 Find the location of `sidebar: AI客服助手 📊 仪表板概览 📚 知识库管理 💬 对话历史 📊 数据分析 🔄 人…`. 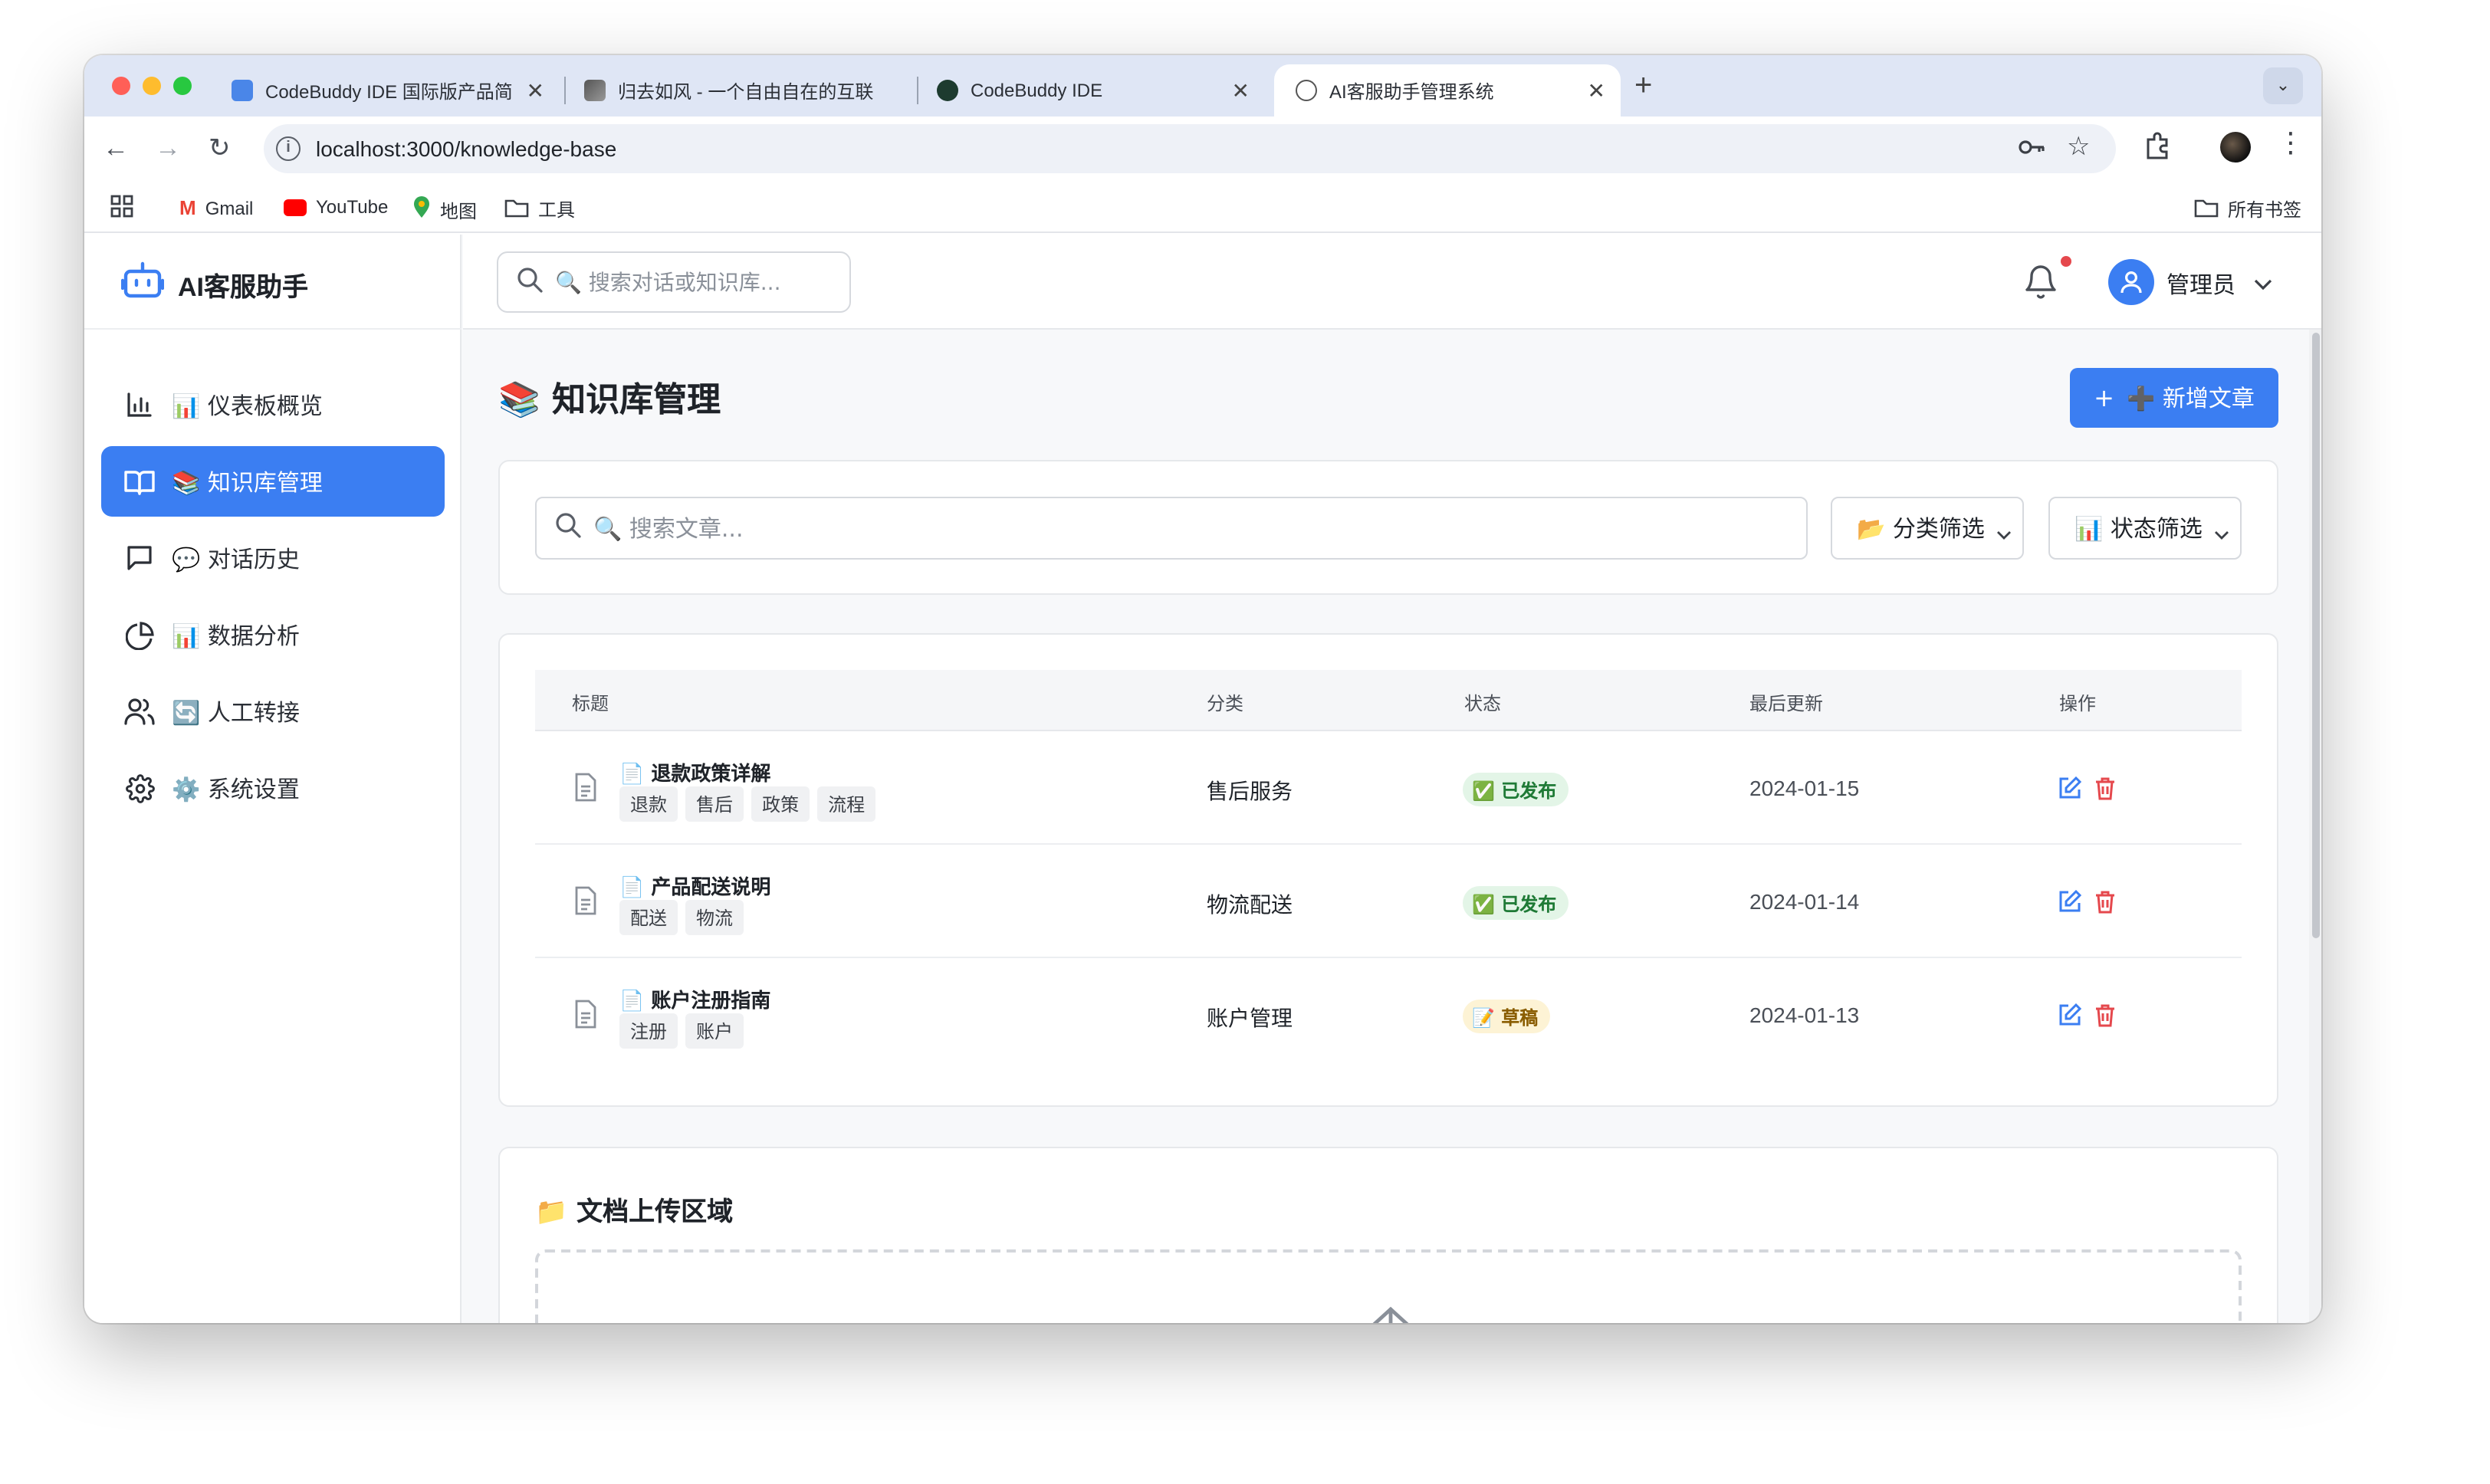

sidebar: AI客服助手 📊 仪表板概览 📚 知识库管理 💬 对话历史 📊 数据分析 🔄 人… is located at coordinates (273, 779).